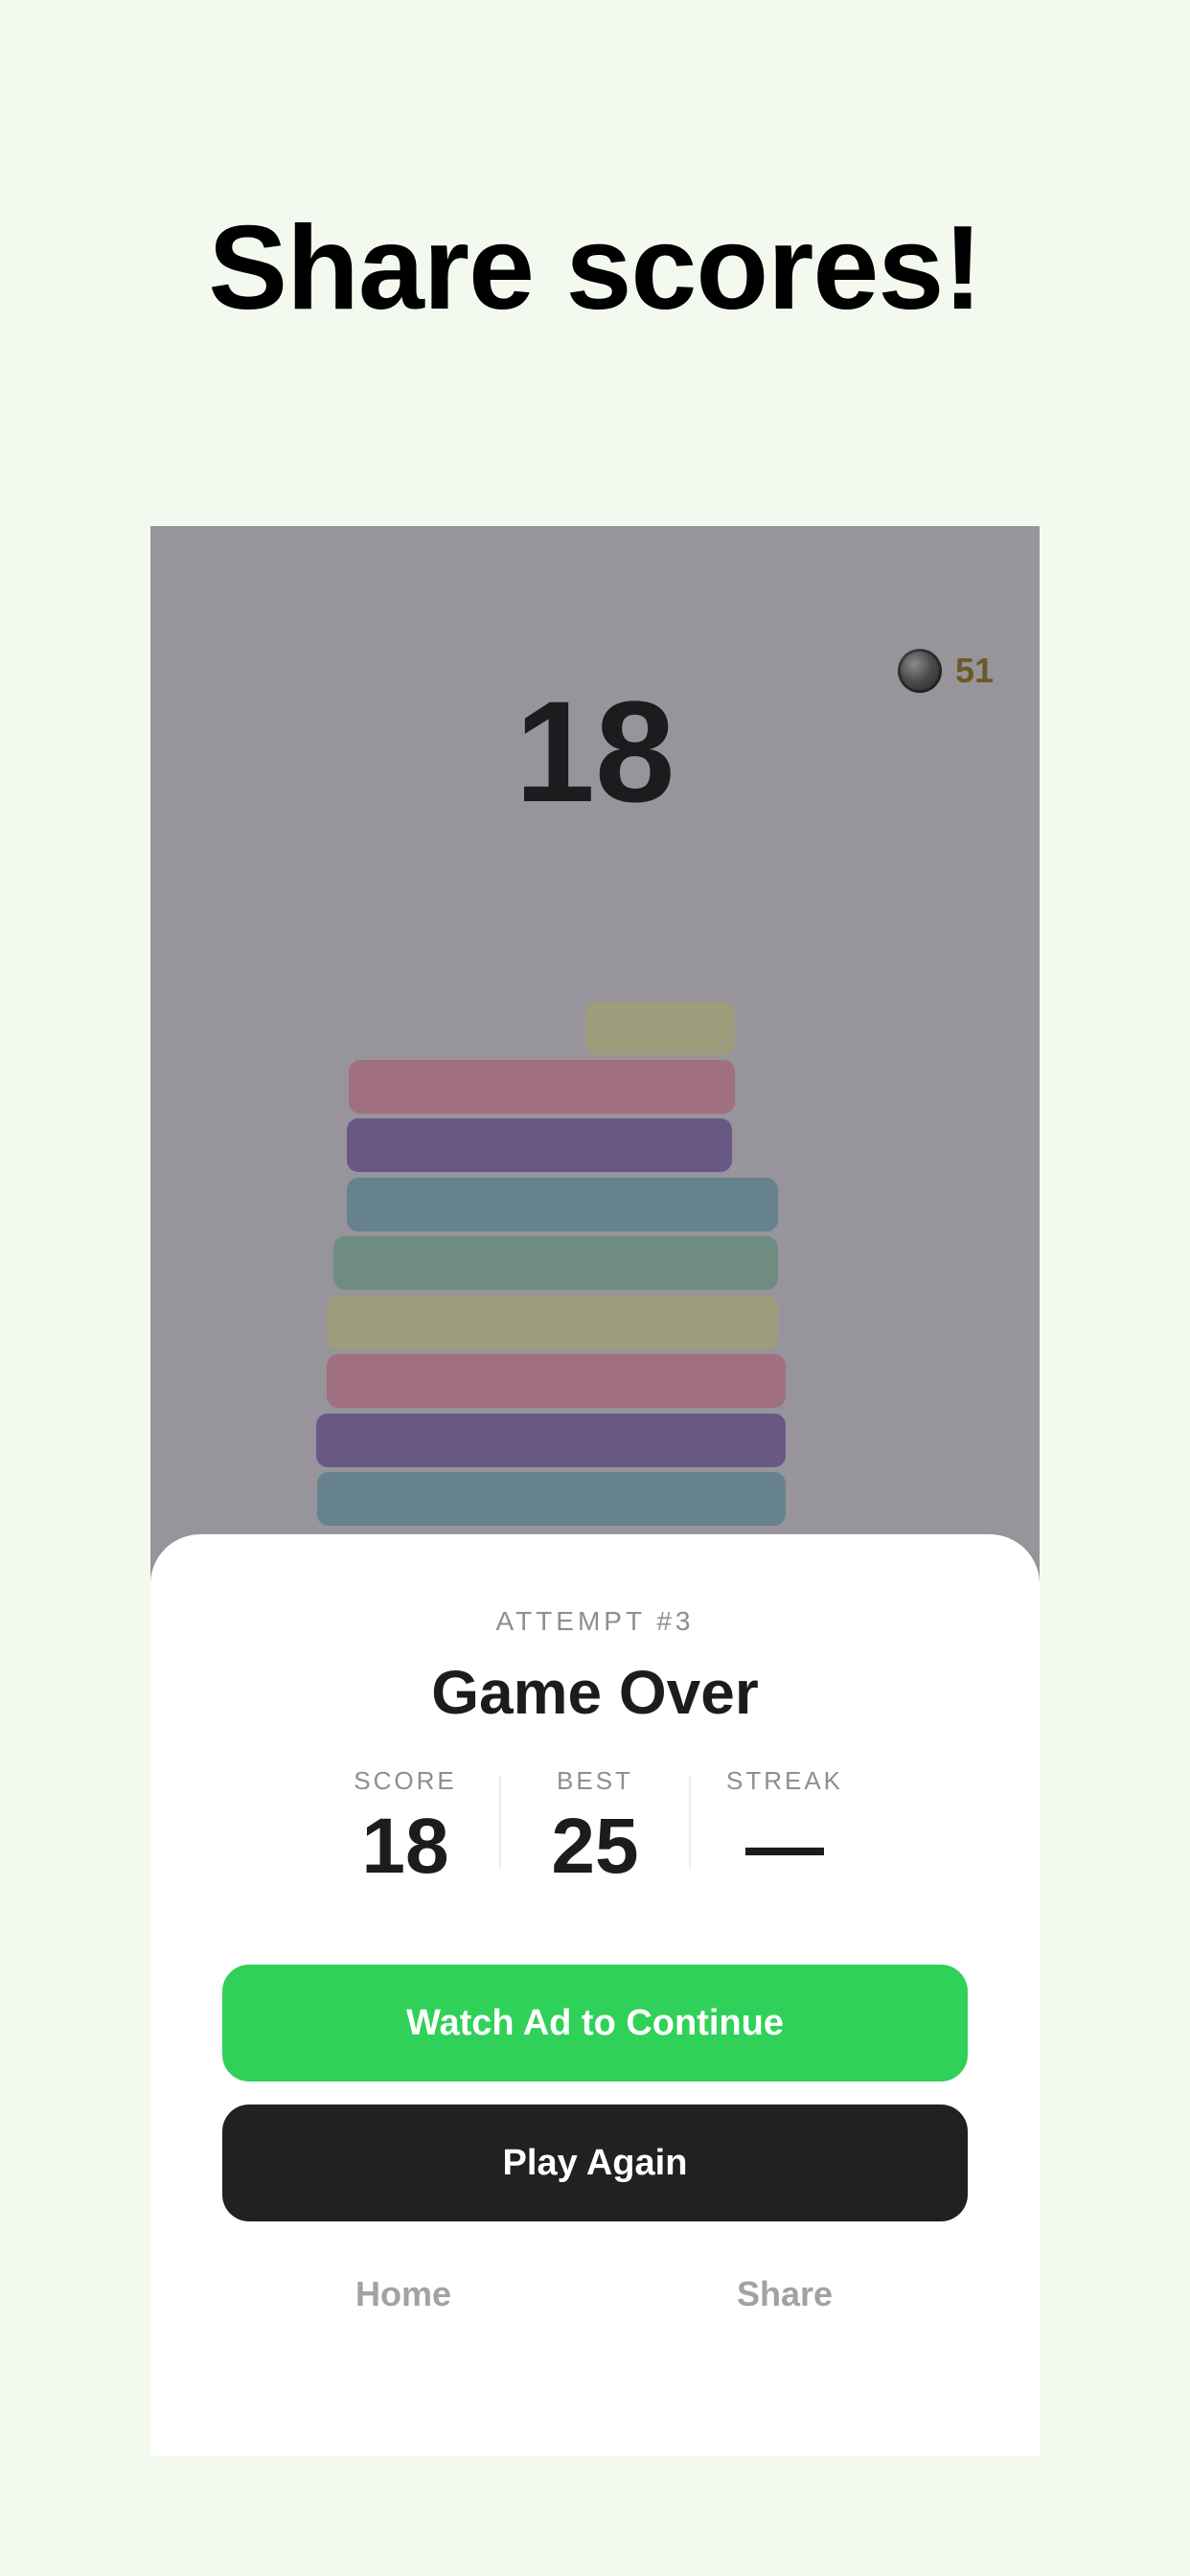 This screenshot has width=1190, height=2576. What do you see at coordinates (785, 2294) in the screenshot?
I see `share-link: Share` at bounding box center [785, 2294].